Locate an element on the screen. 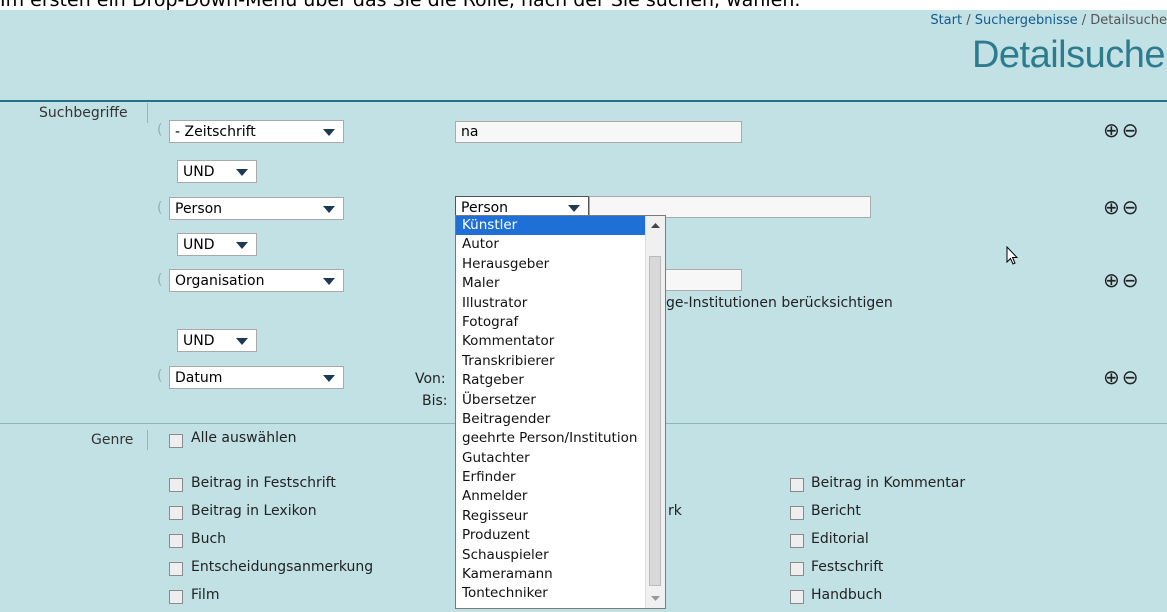 Image resolution: width=1167 pixels, height=612 pixels. field-select-1: - Zeitschrift is located at coordinates (256, 131).